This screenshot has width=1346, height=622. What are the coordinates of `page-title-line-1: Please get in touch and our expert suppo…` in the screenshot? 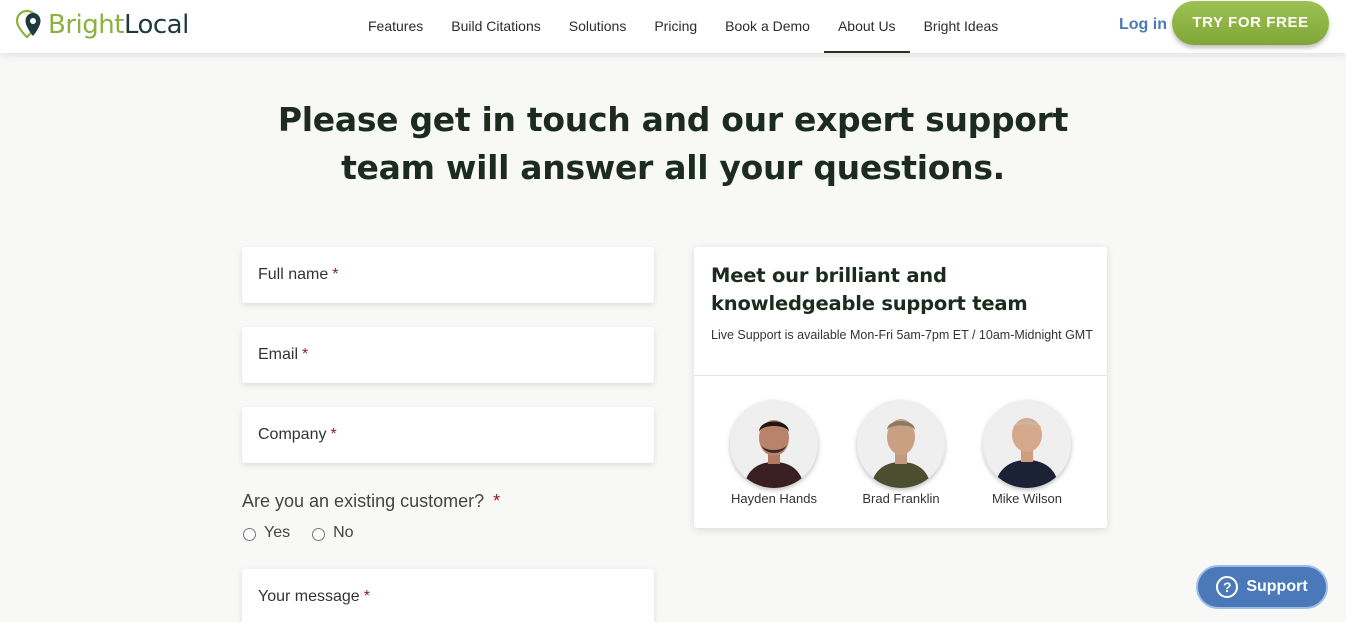 It's located at (673, 119).